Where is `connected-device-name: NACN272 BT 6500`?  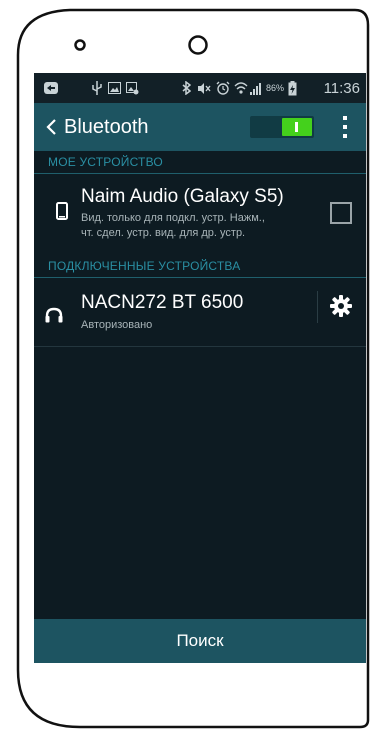
connected-device-name: NACN272 BT 6500 is located at coordinates (162, 302).